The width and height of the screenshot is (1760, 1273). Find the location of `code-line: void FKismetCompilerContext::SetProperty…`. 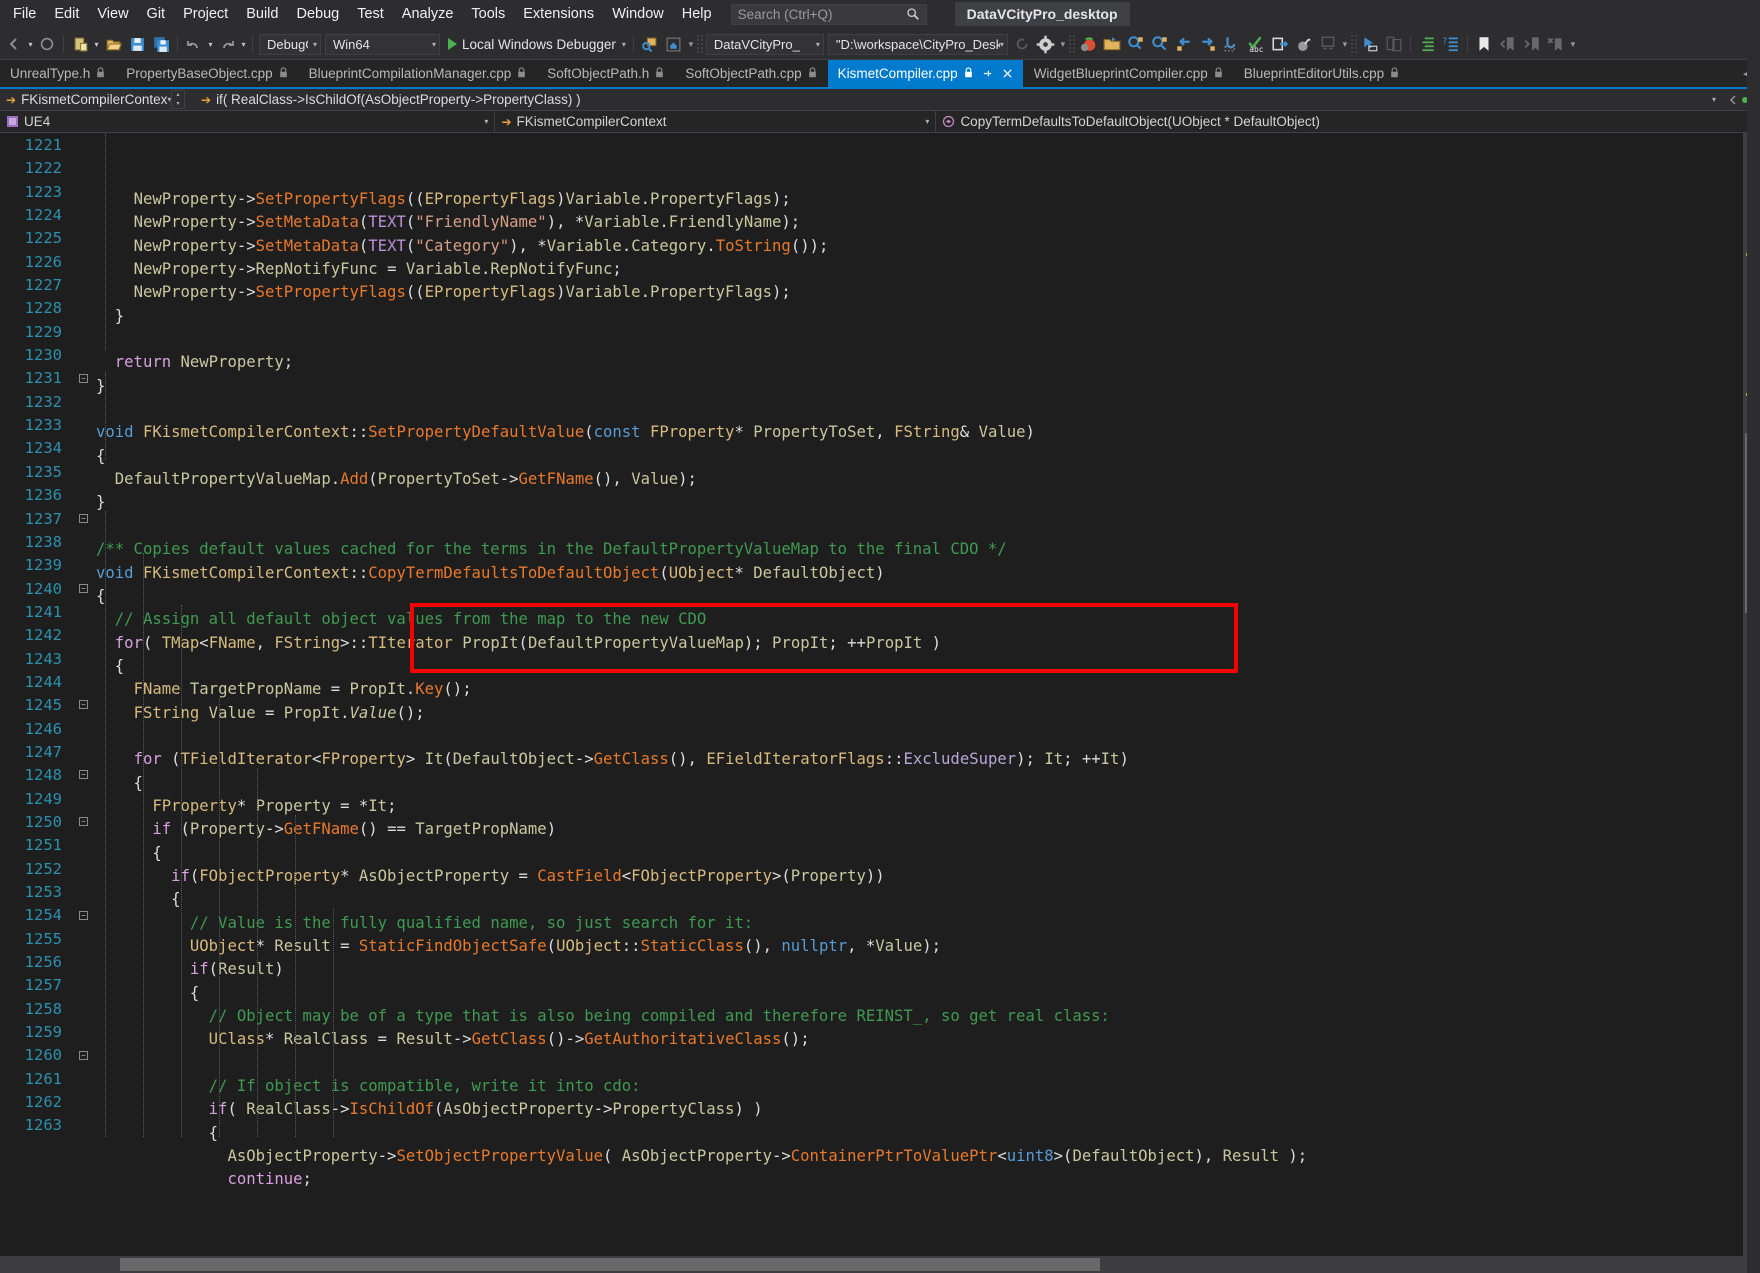

code-line: void FKismetCompilerContext::SetProperty… is located at coordinates (928, 432).